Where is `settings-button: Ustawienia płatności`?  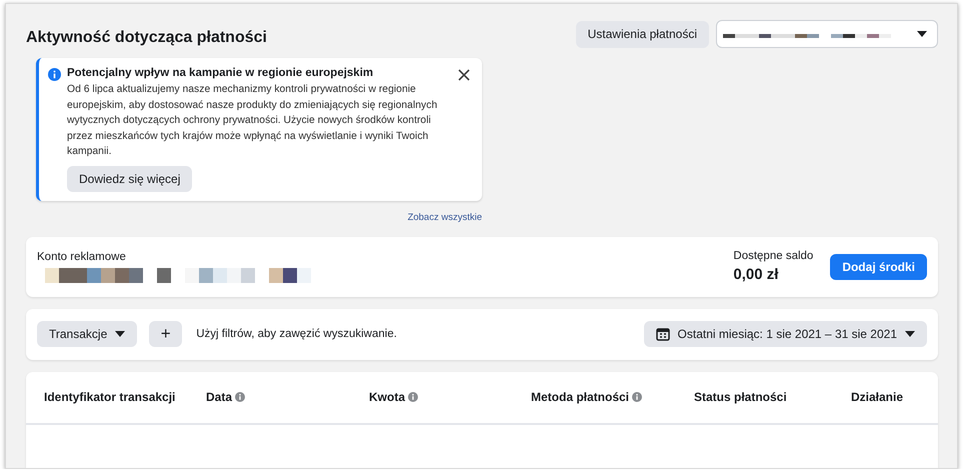
settings-button: Ustawienia płatności is located at coordinates (642, 34).